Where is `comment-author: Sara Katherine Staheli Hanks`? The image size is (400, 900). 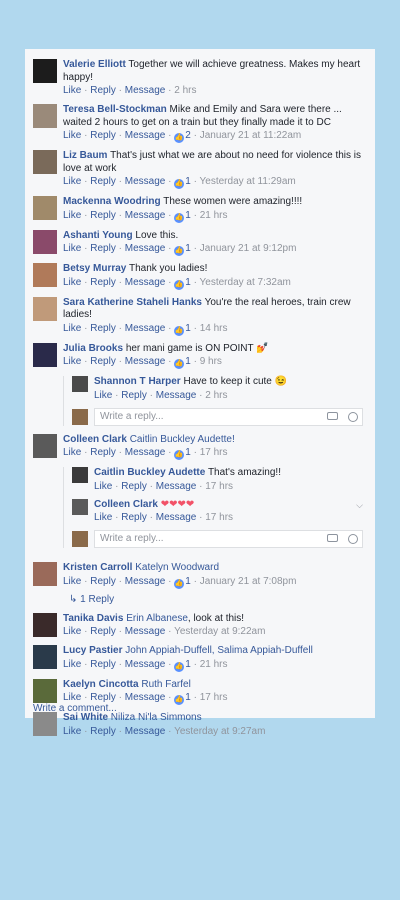
comment-author: Sara Katherine Staheli Hanks is located at coordinates (132, 302).